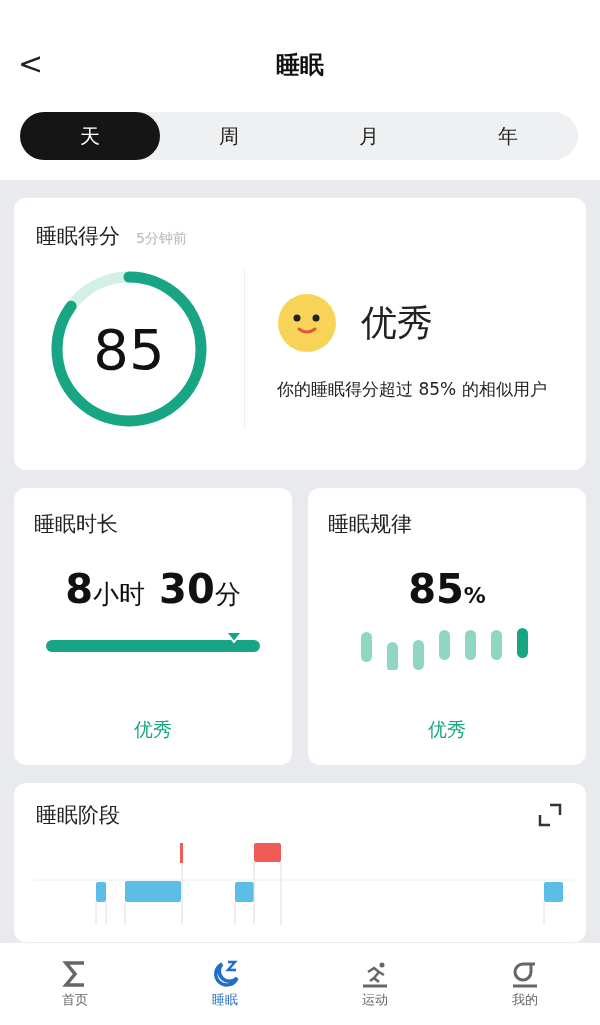 Image resolution: width=600 pixels, height=1025 pixels. Describe the element at coordinates (78, 236) in the screenshot. I see `card-title: 睡眠得分` at that location.